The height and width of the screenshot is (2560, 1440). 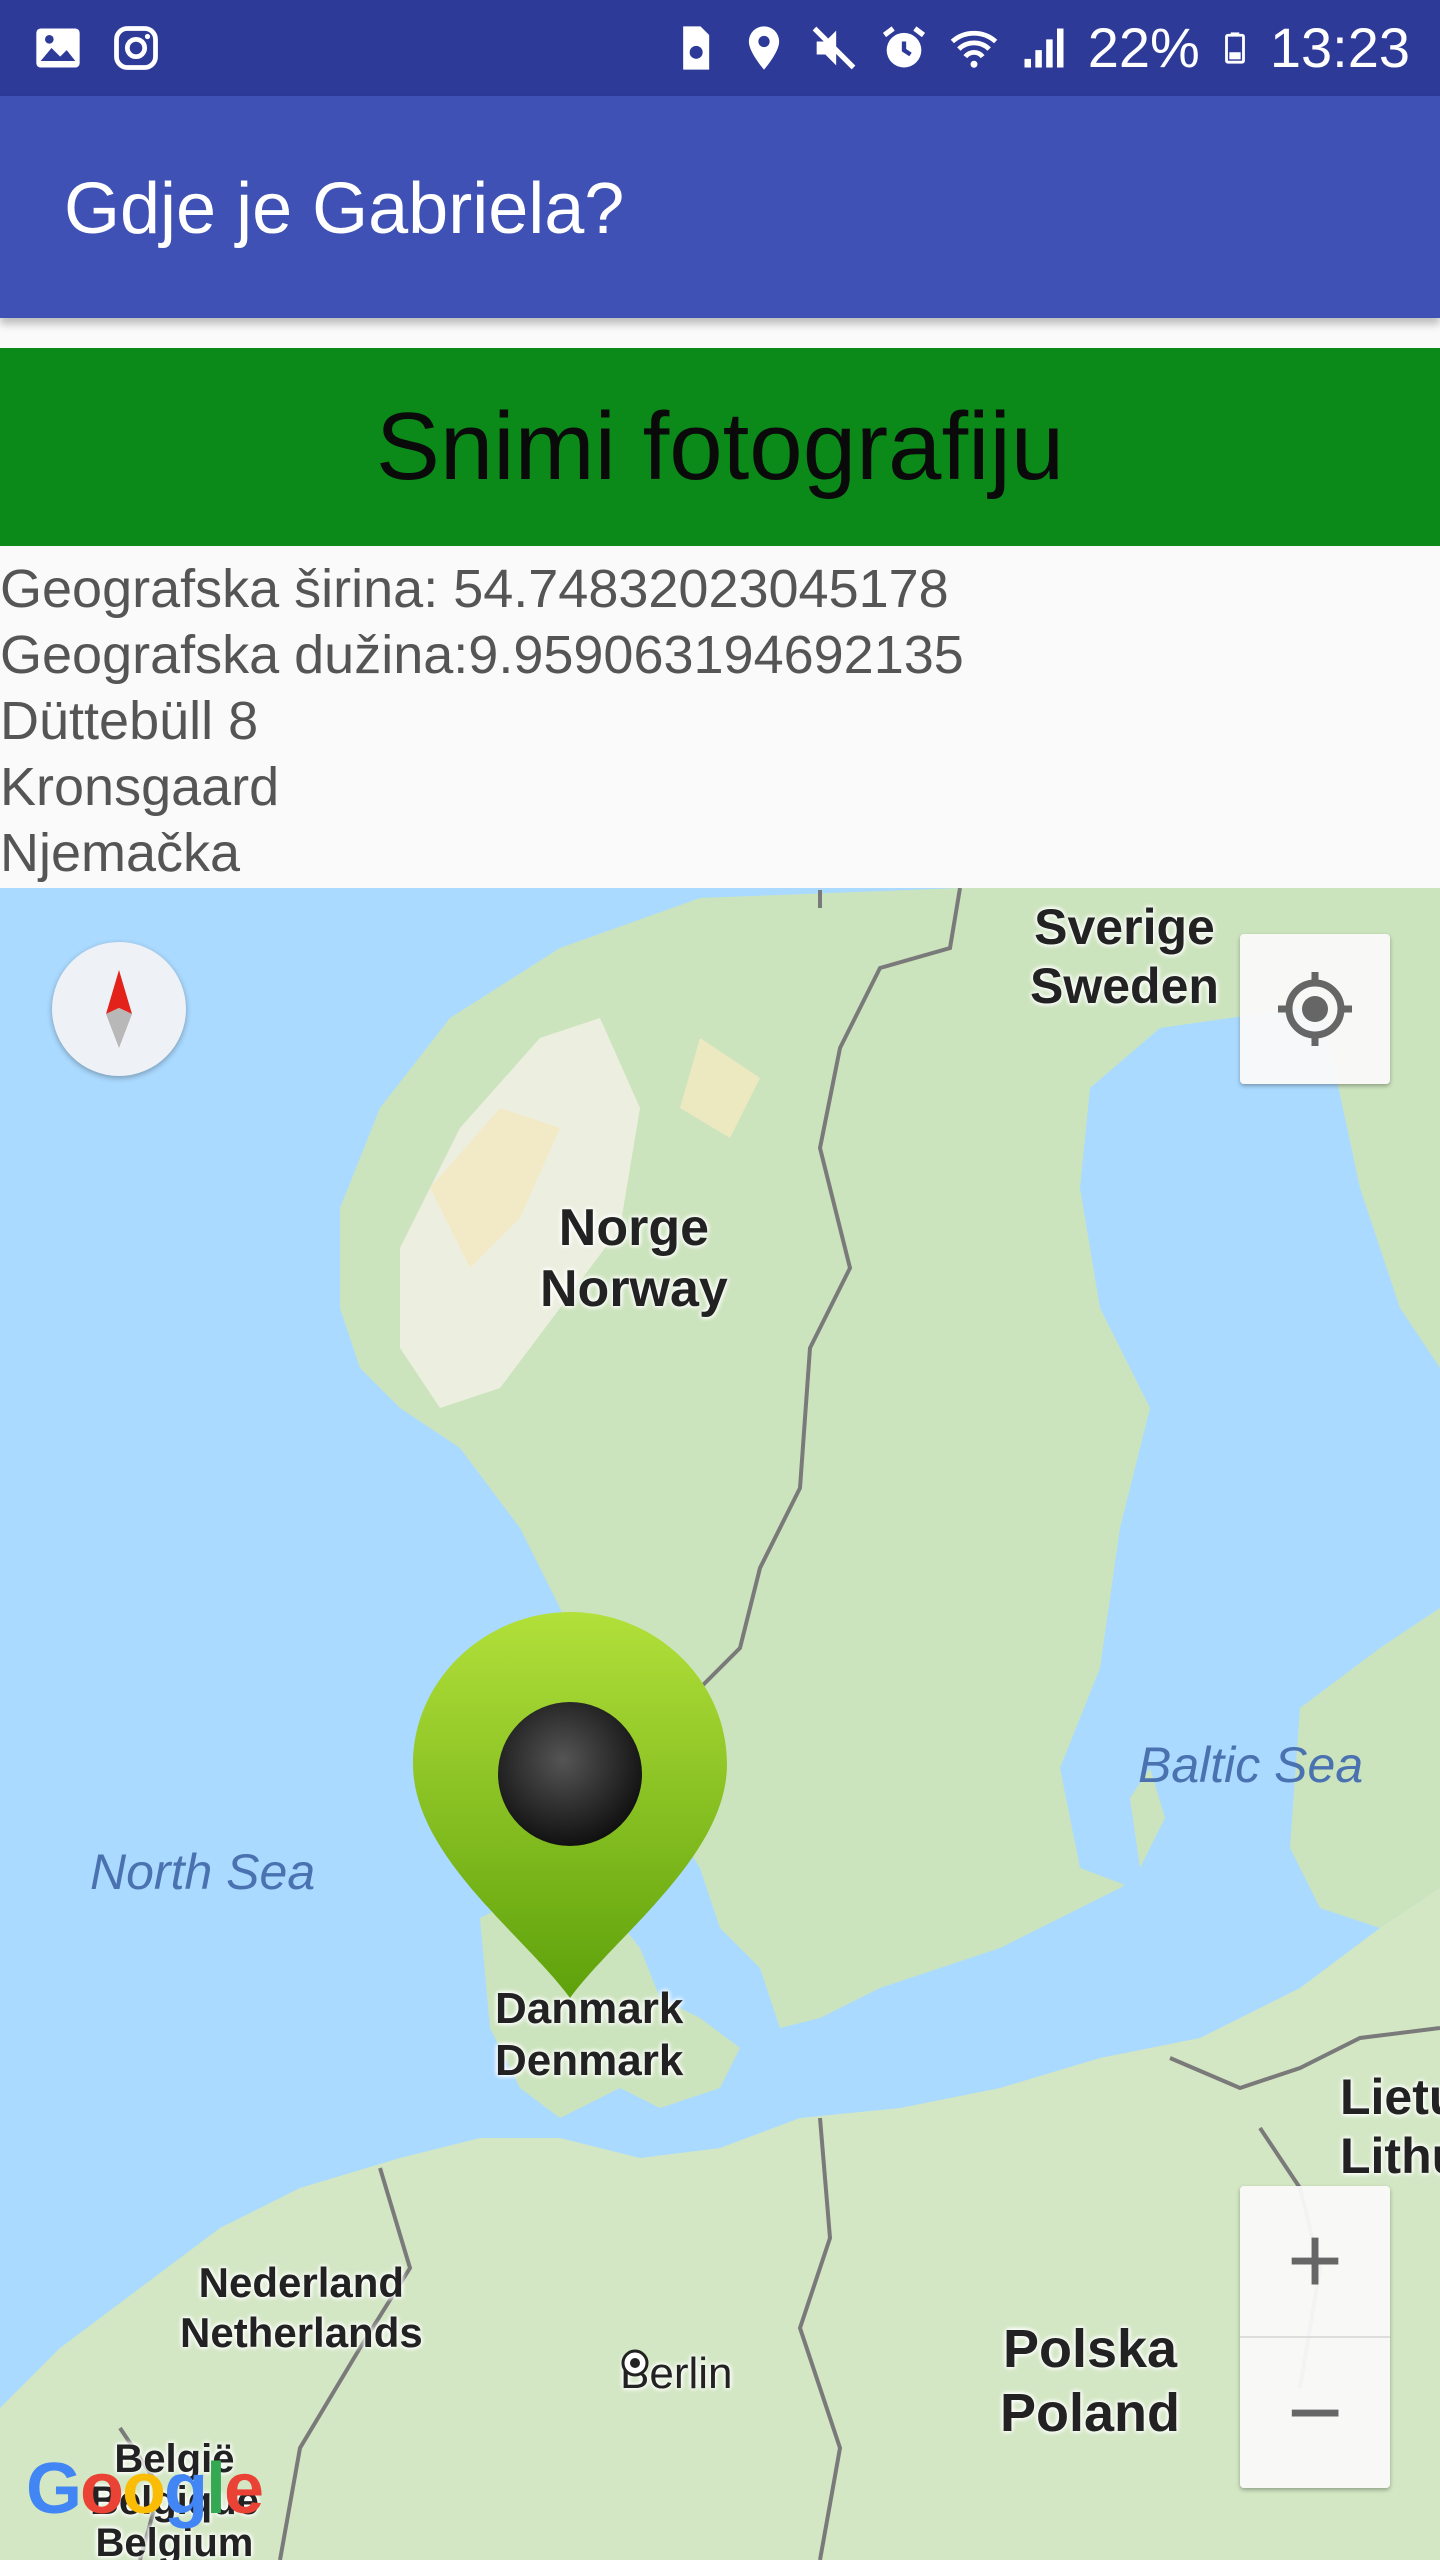 I want to click on my-location-button, so click(x=1315, y=1009).